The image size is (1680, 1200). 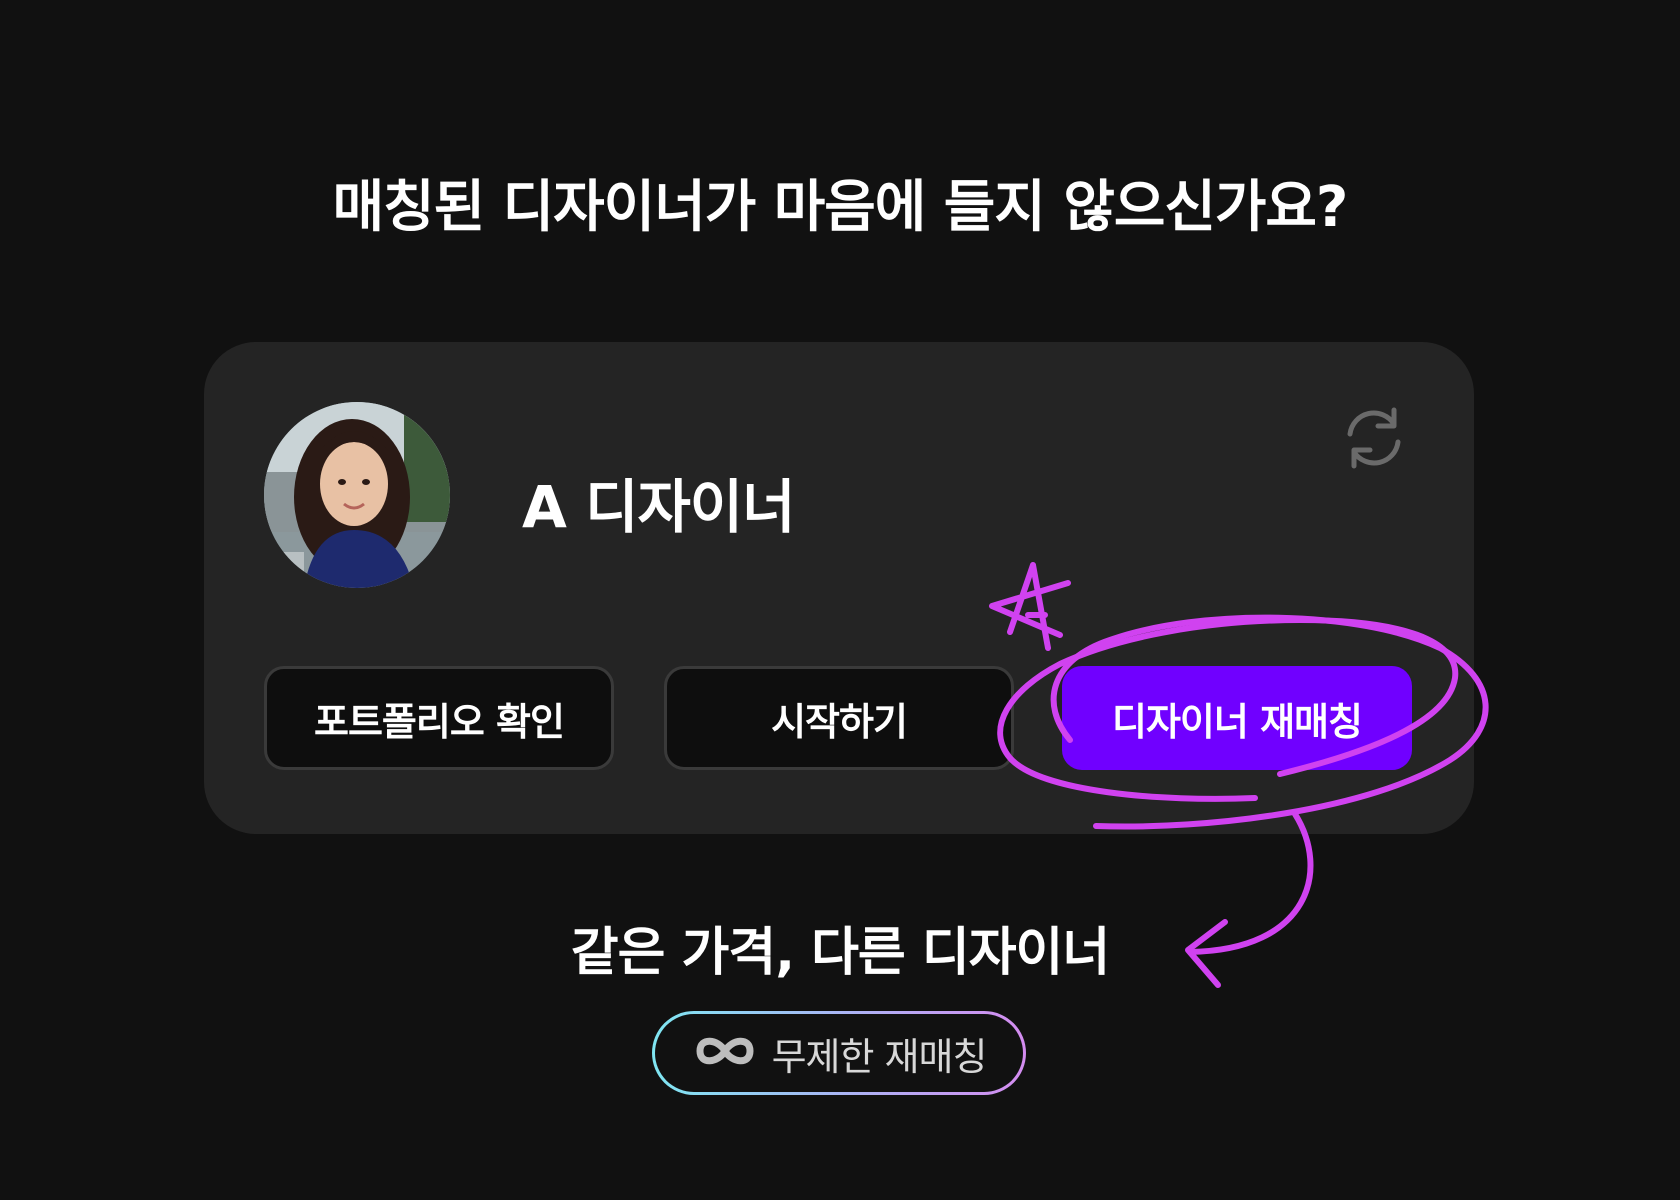 I want to click on designer-avatar, so click(x=357, y=495).